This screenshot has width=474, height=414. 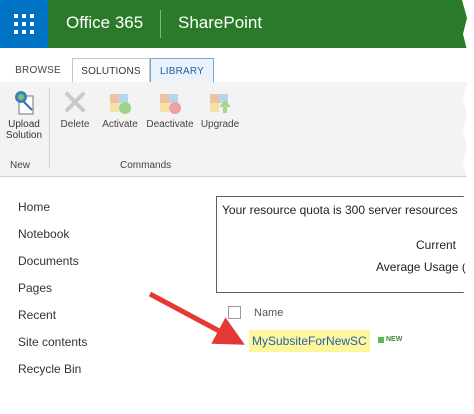 What do you see at coordinates (75, 124) in the screenshot?
I see `delete-label: Delete` at bounding box center [75, 124].